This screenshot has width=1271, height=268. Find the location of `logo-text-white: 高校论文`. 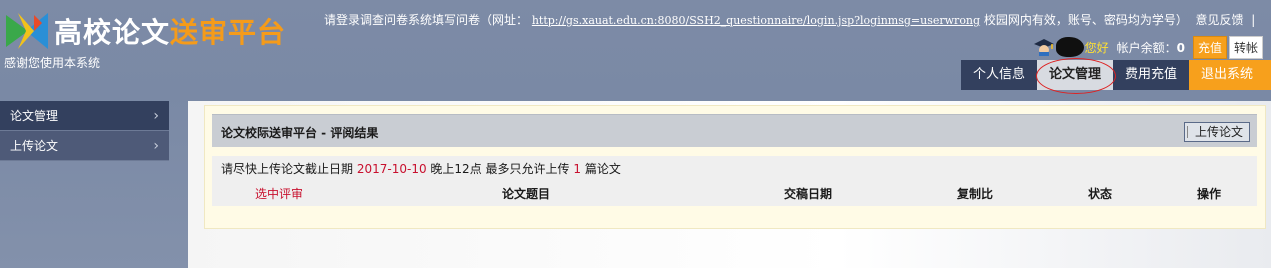

logo-text-white: 高校论文 is located at coordinates (112, 32).